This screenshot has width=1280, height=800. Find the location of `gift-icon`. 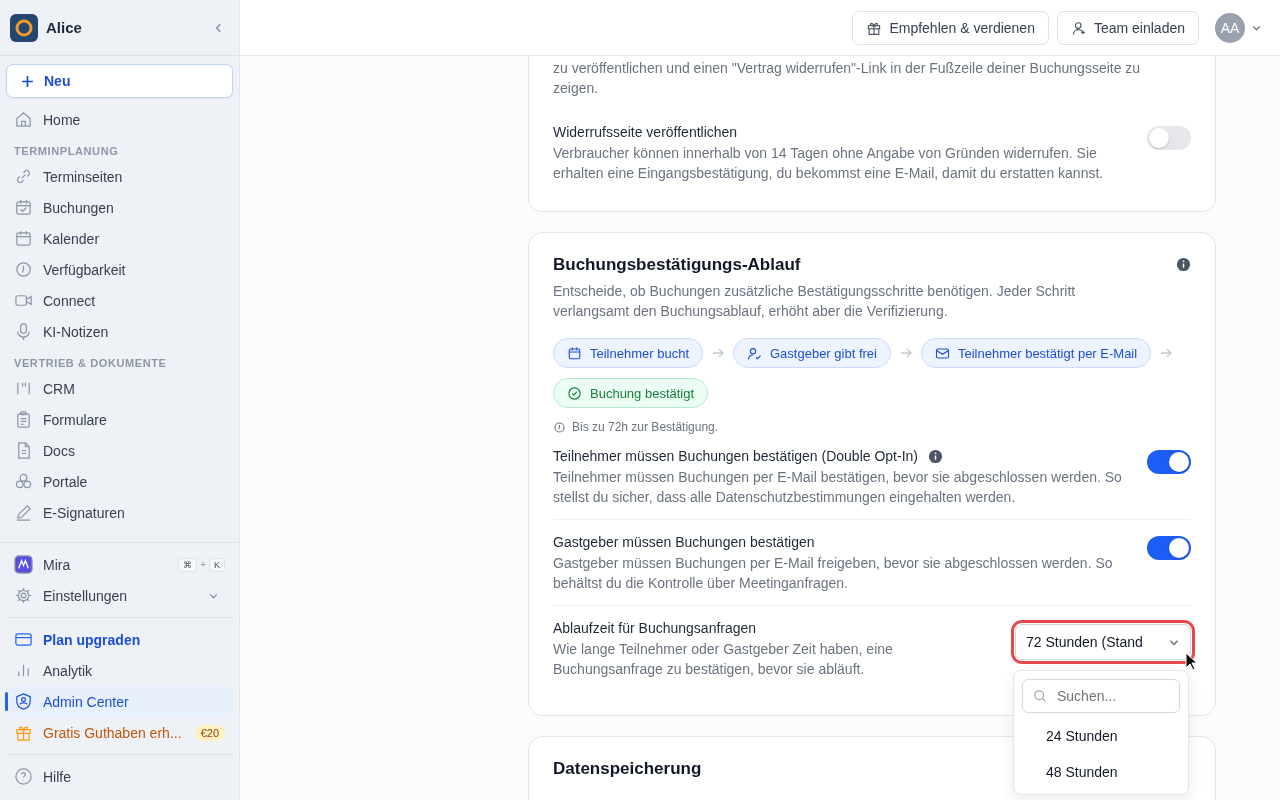

gift-icon is located at coordinates (23, 732).